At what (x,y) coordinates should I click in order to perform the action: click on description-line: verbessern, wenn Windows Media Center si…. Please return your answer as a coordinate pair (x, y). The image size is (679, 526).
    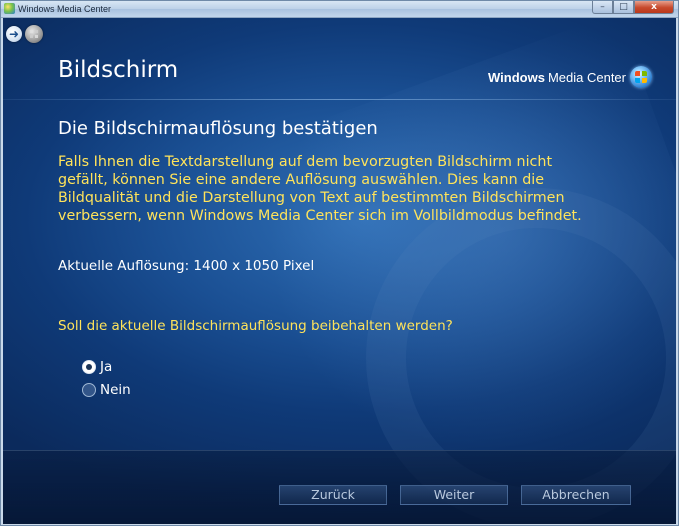
    Looking at the image, I should click on (320, 216).